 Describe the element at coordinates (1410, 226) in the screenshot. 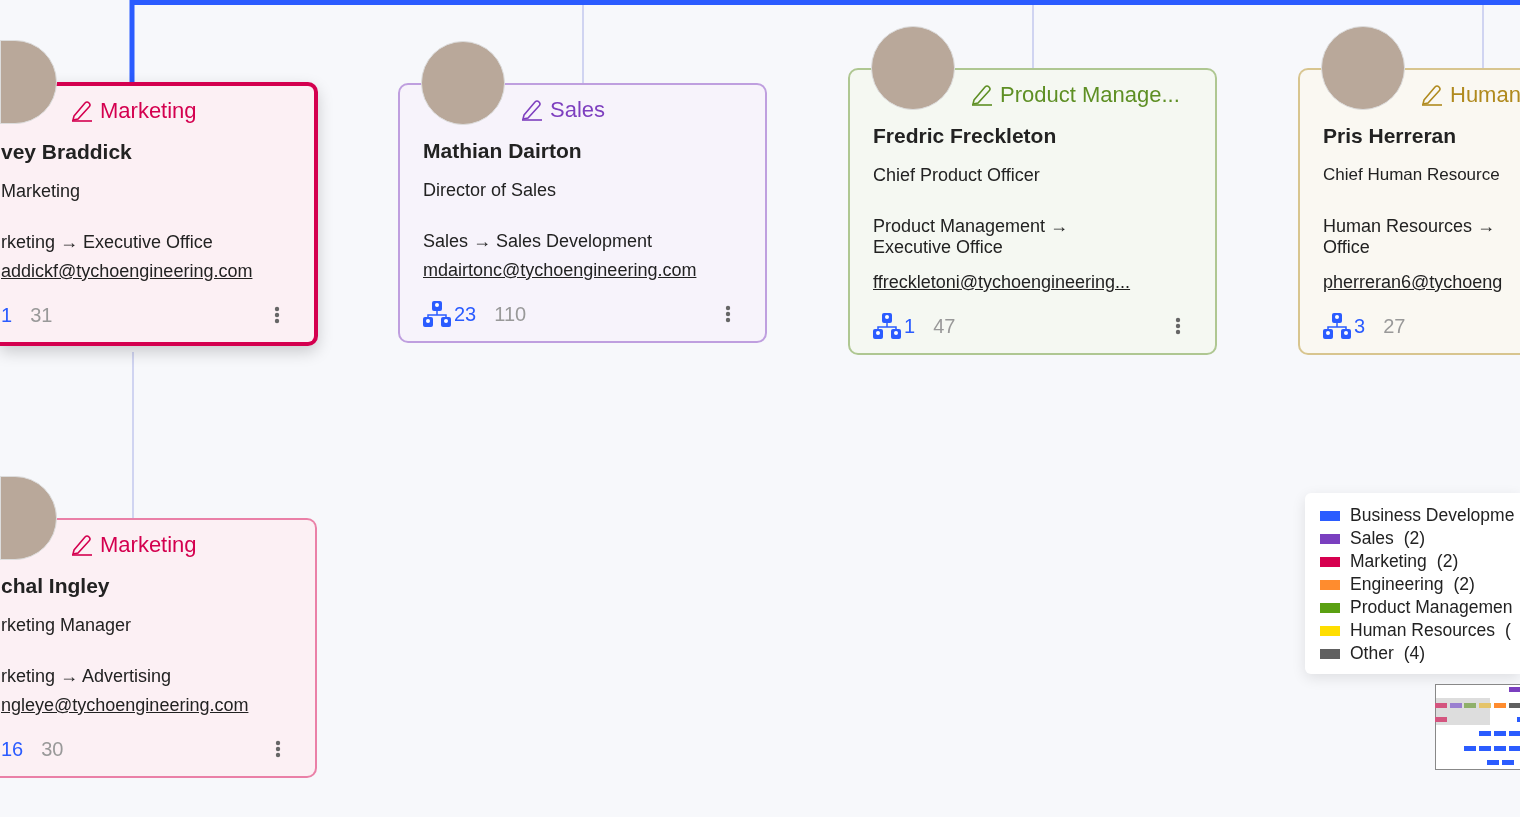

I see `department-path: Human Resources →` at that location.